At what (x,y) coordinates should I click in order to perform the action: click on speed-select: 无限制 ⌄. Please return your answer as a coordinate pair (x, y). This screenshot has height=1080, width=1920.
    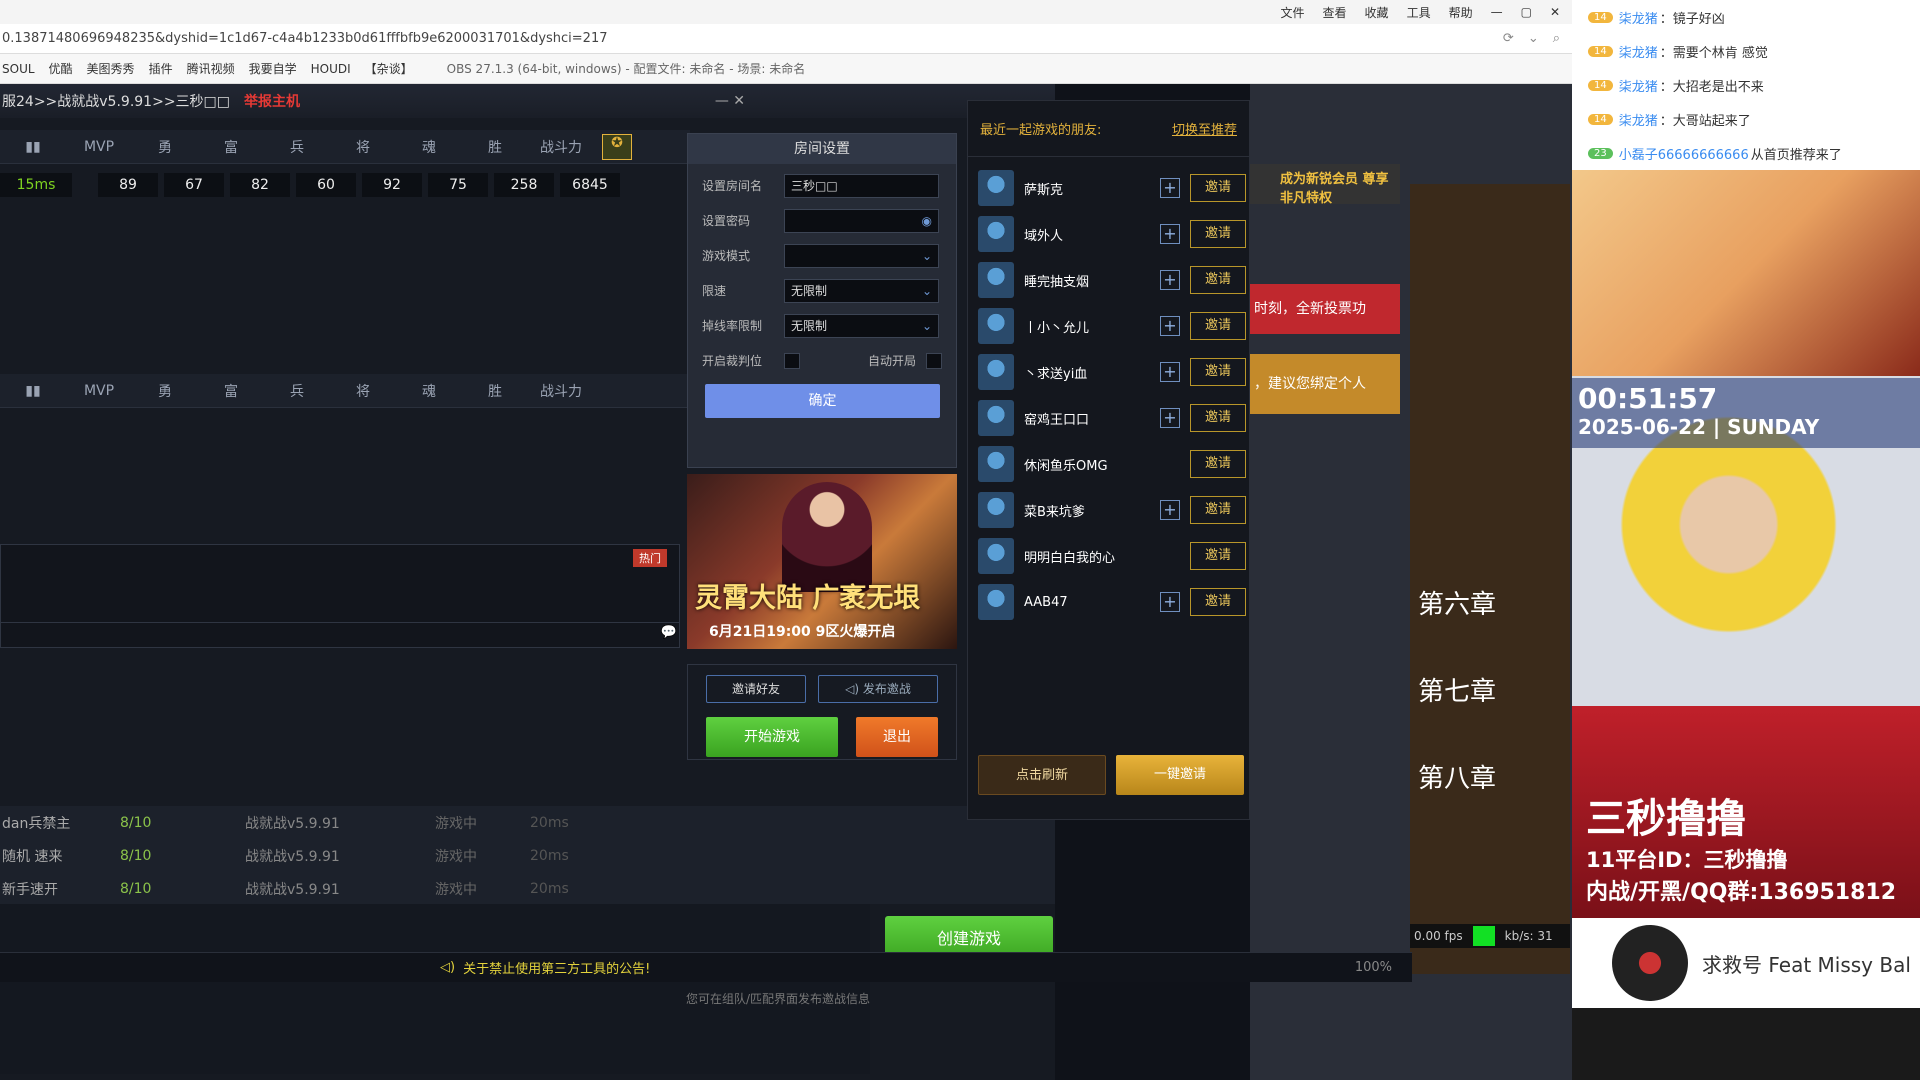
    Looking at the image, I should click on (861, 290).